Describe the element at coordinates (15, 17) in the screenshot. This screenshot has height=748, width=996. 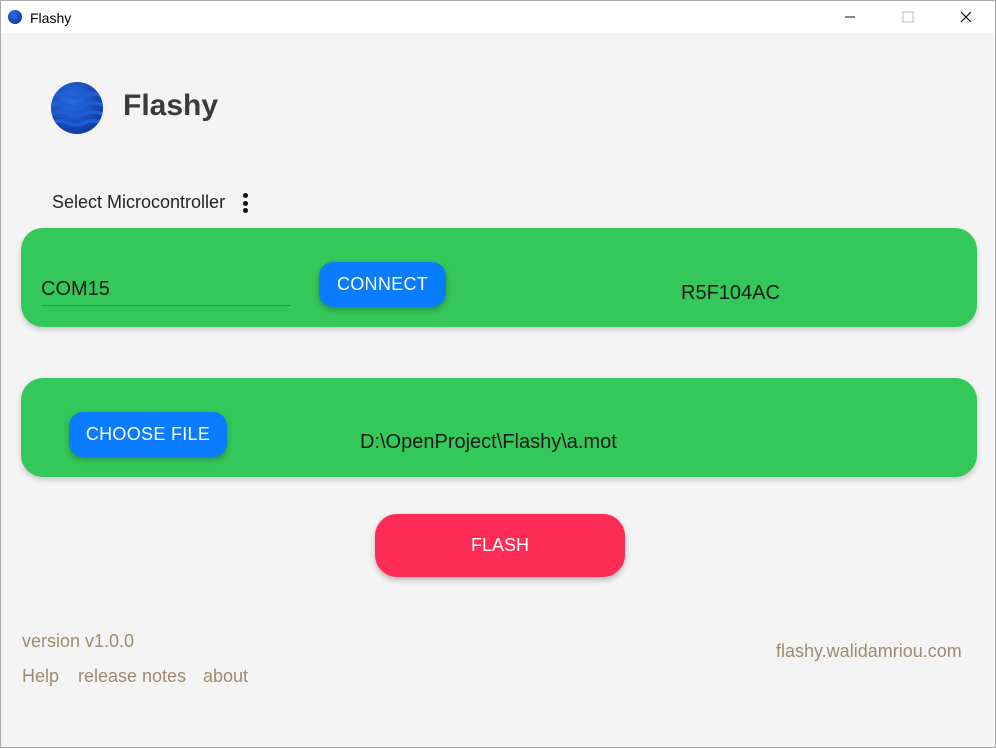
I see `app-icon` at that location.